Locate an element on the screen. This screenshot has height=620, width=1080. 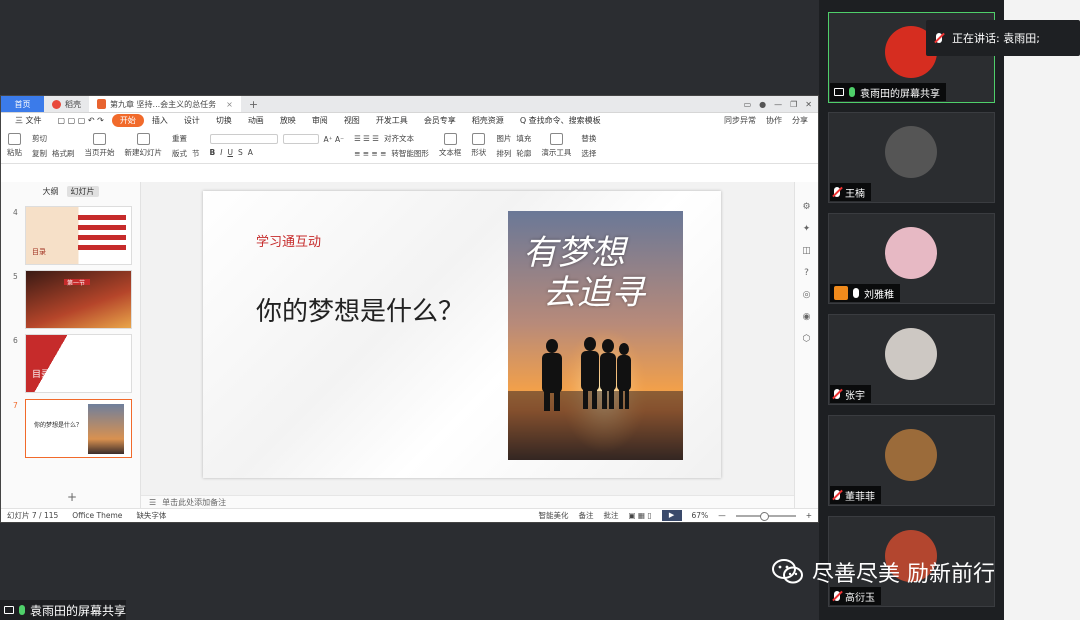
menu-file: 三 文件 is located at coordinates (28, 120).